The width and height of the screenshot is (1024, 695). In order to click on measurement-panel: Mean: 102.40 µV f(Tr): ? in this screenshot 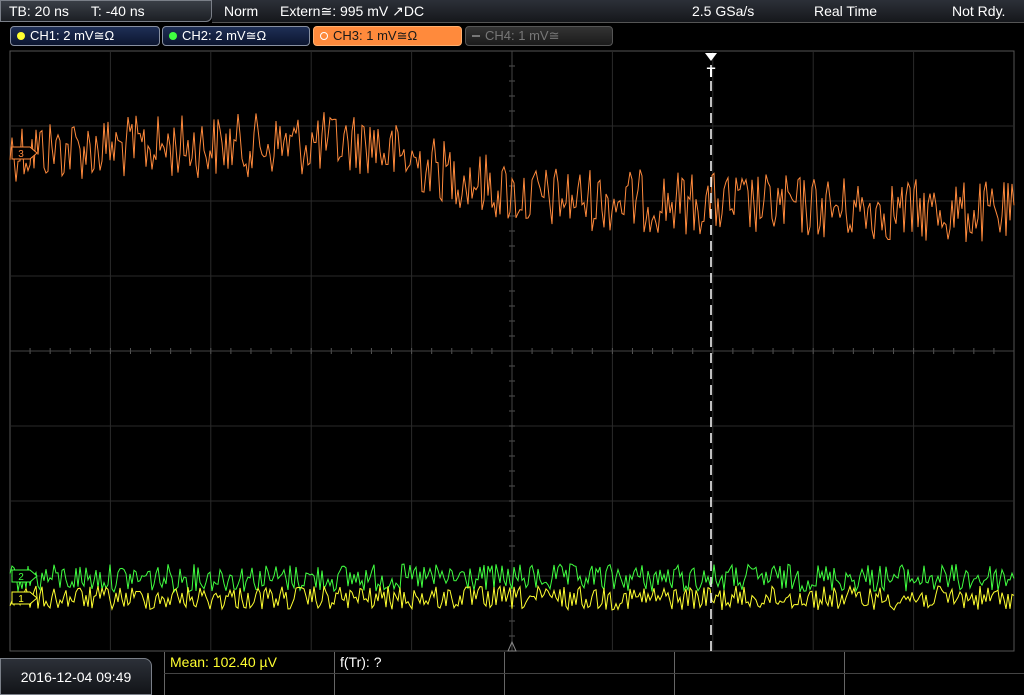, I will do `click(594, 673)`.